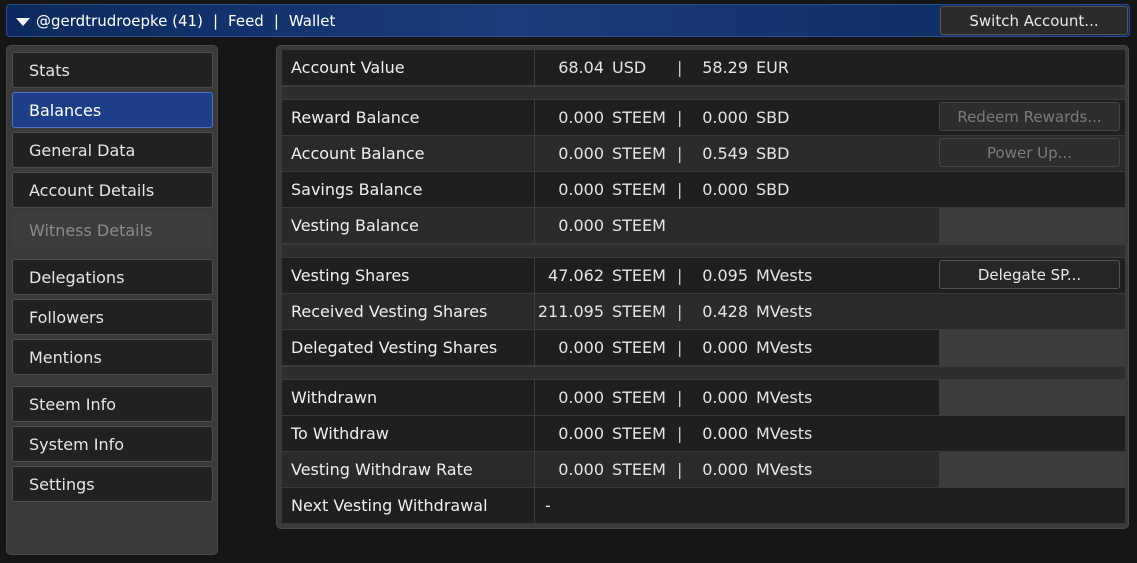 The width and height of the screenshot is (1137, 563). Describe the element at coordinates (576, 275) in the screenshot. I see `value-primary: 47.062` at that location.